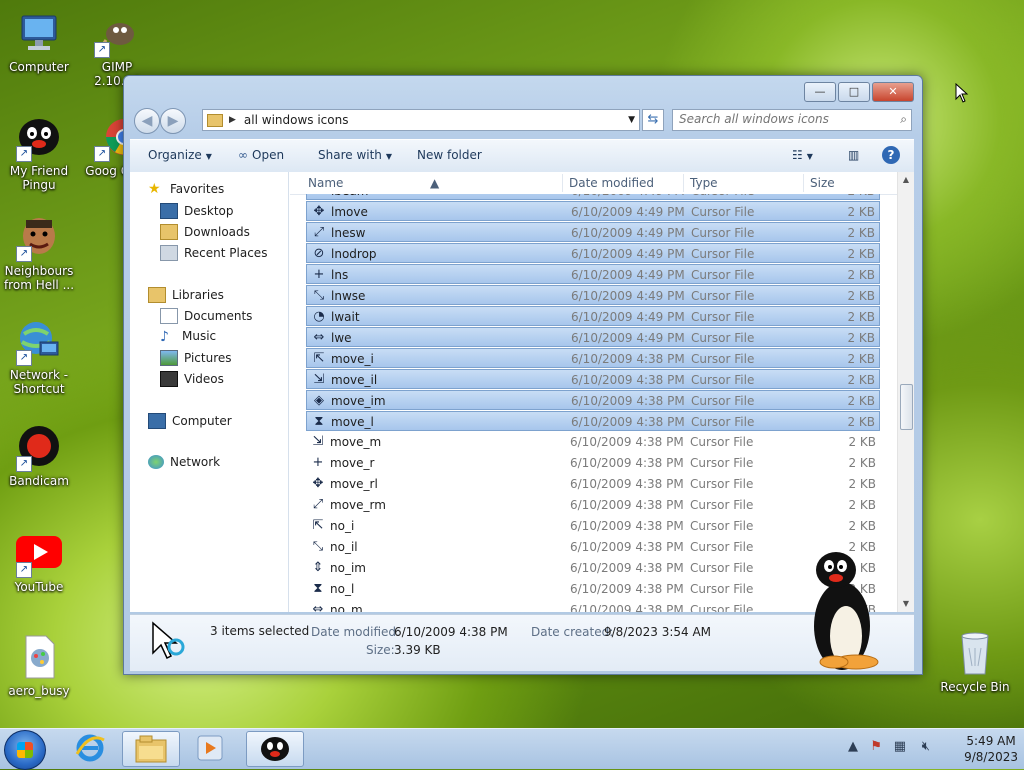 The height and width of the screenshot is (770, 1024). What do you see at coordinates (593, 274) in the screenshot?
I see `file-row: + lns 6/10/2009 4:49 PM Cursor File 2 KB` at bounding box center [593, 274].